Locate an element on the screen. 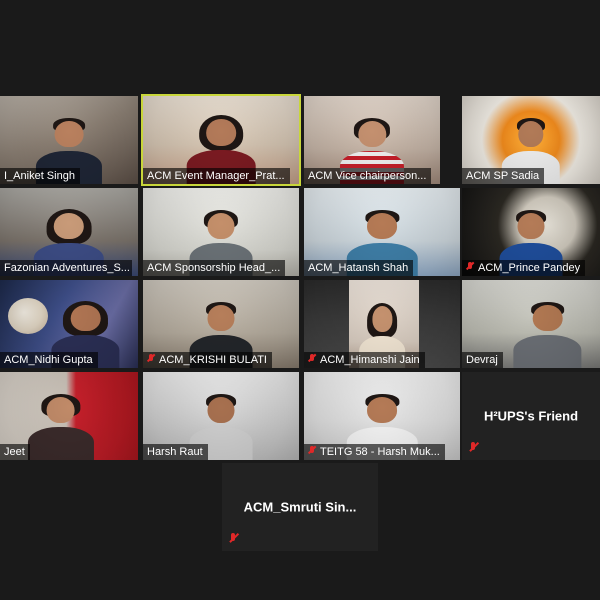 This screenshot has width=600, height=600. video-tile-14: Harsh Raut is located at coordinates (221, 416).